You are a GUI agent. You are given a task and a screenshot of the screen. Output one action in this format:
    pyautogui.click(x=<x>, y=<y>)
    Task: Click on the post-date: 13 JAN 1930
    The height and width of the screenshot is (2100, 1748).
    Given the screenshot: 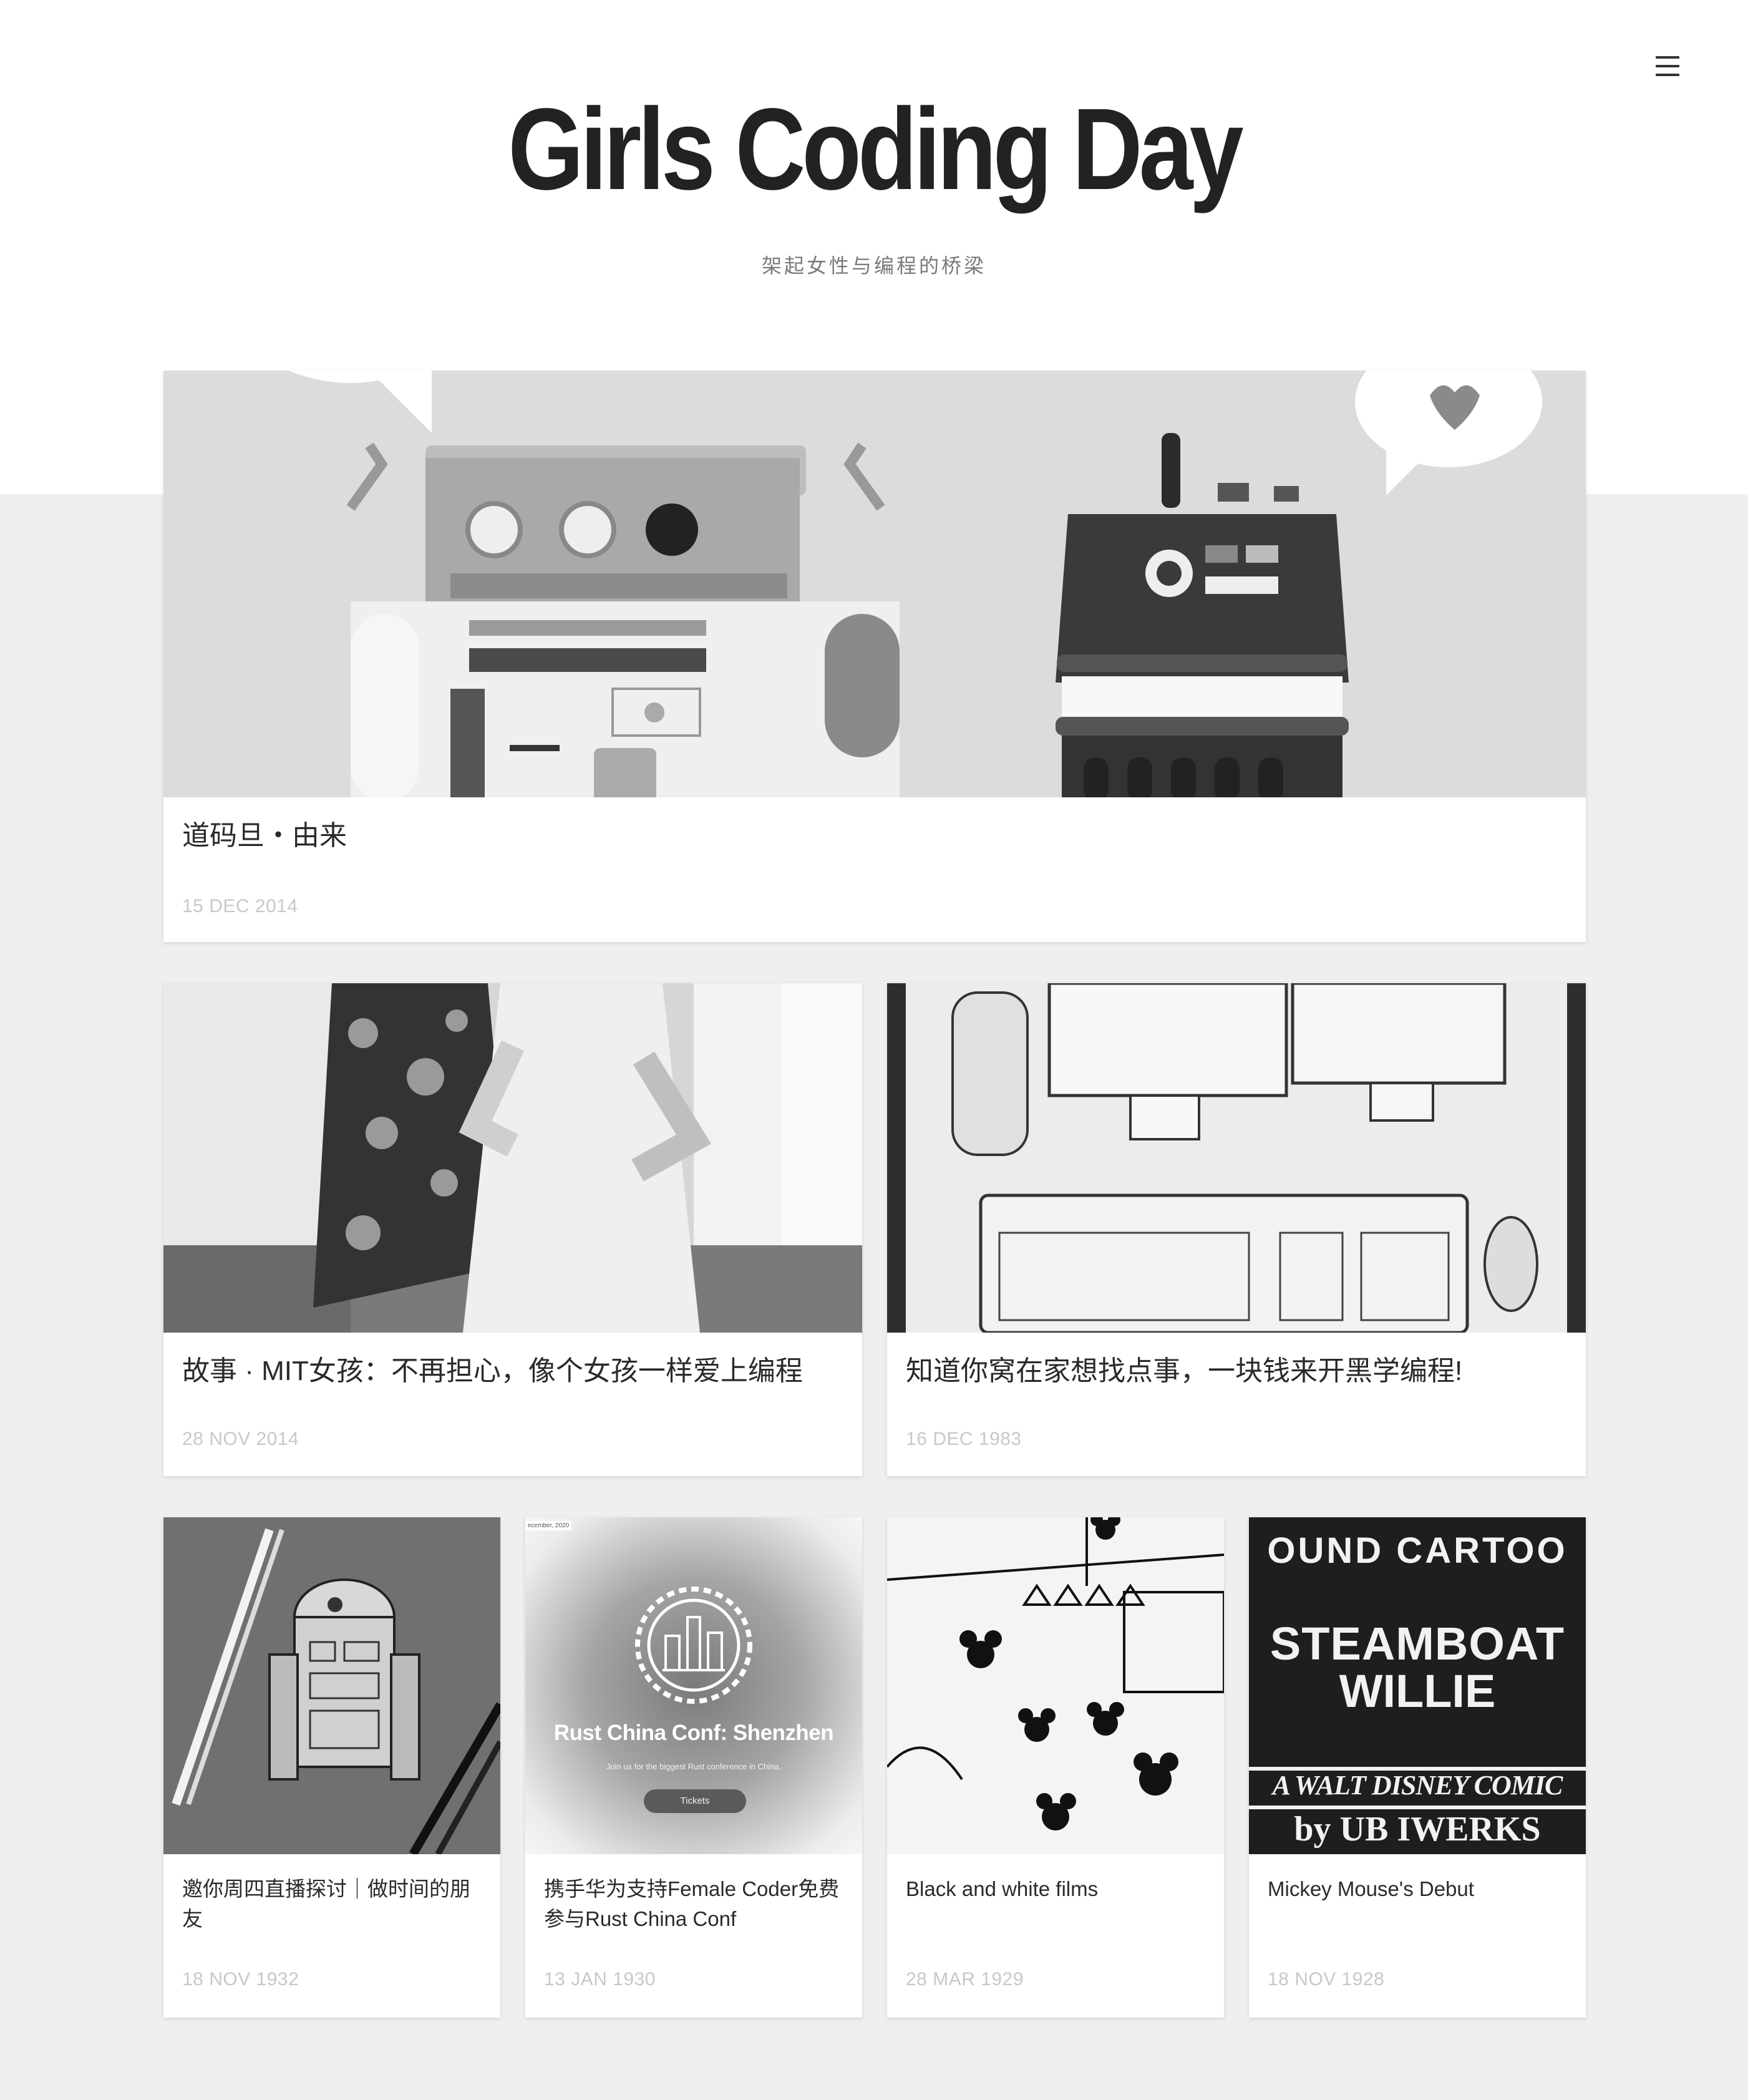 What is the action you would take?
    pyautogui.click(x=600, y=1979)
    